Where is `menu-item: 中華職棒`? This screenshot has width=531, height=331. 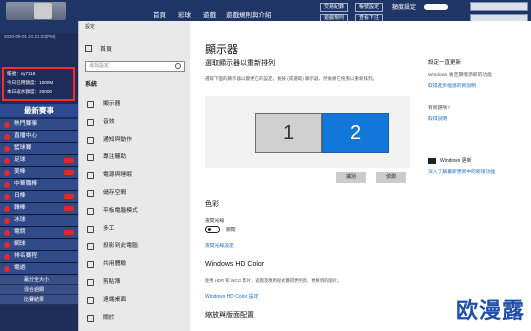 menu-item: 中華職棒 is located at coordinates (39, 185).